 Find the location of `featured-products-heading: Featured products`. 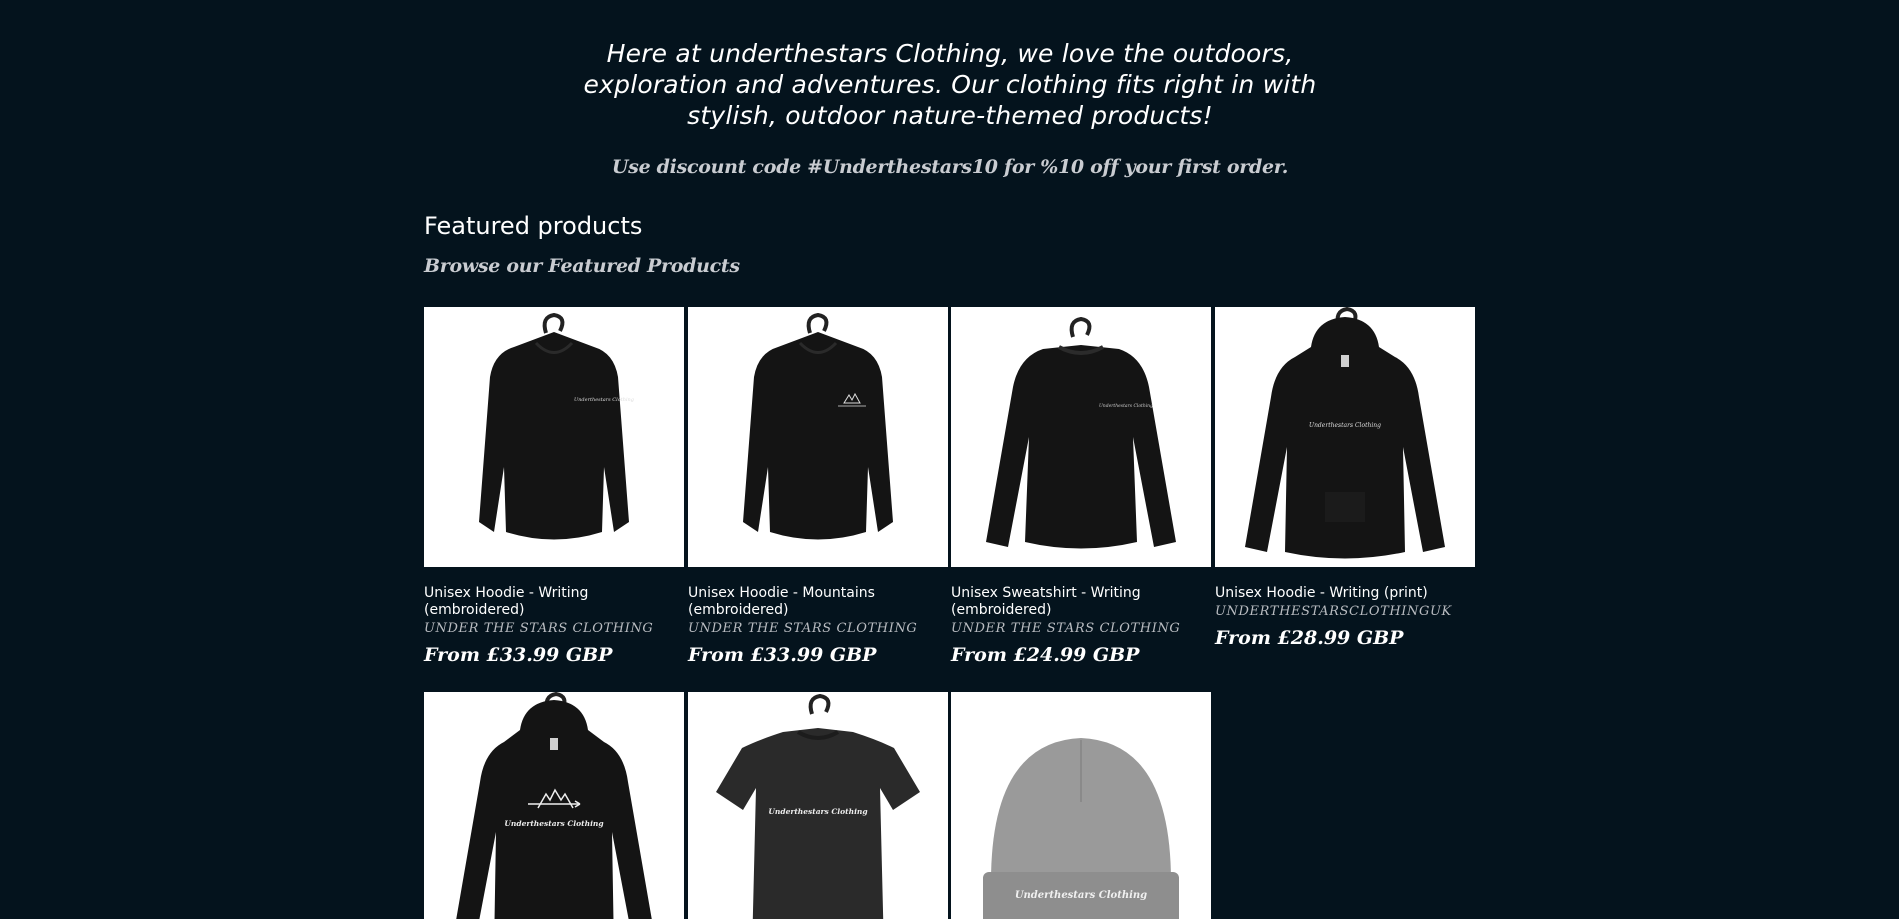

featured-products-heading: Featured products is located at coordinates (533, 226).